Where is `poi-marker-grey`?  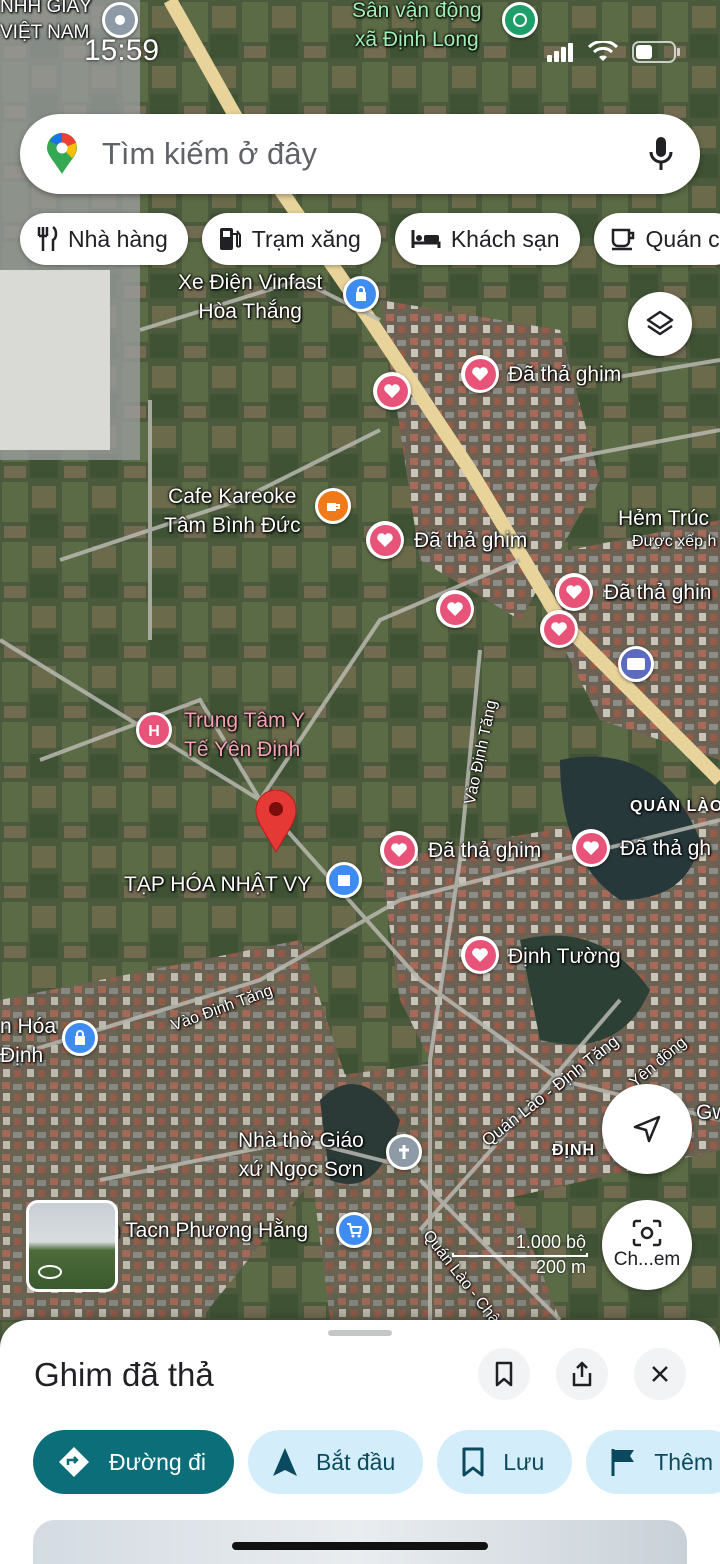
poi-marker-grey is located at coordinates (120, 20).